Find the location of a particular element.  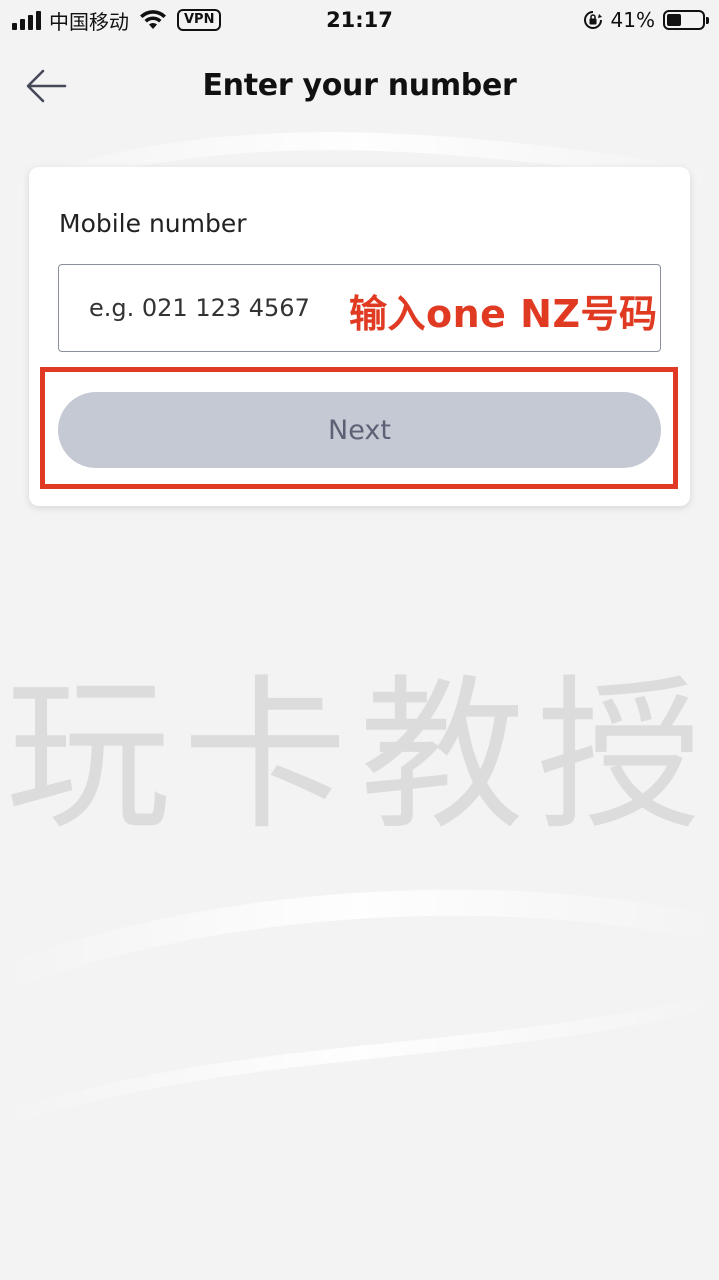

annotation-text: 输入one NZ号码 is located at coordinates (503, 314).